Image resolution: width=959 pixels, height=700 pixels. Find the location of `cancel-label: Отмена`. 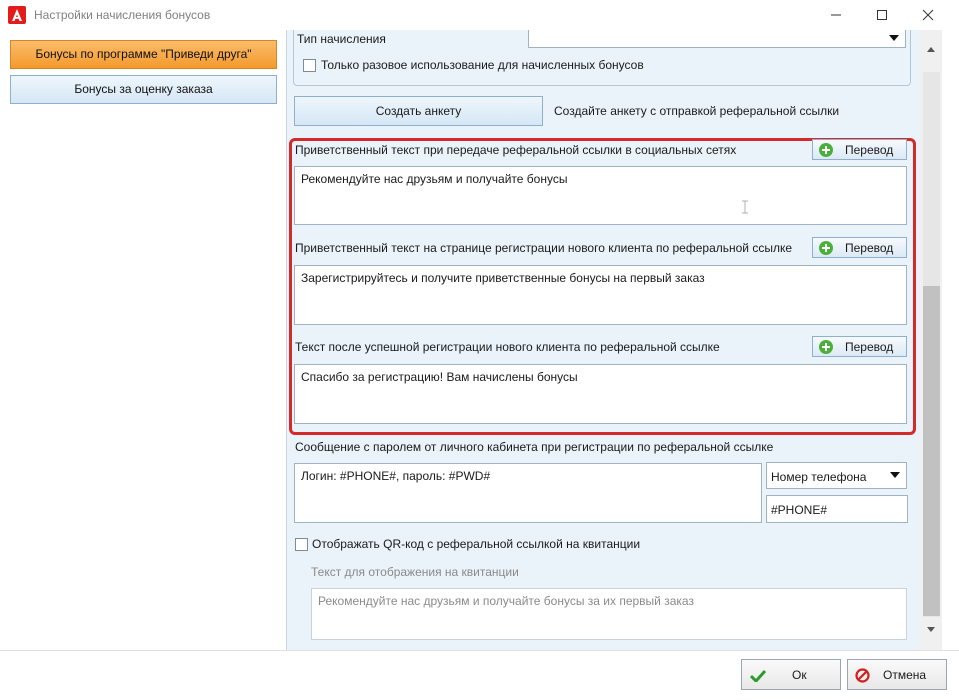

cancel-label: Отмена is located at coordinates (905, 675).